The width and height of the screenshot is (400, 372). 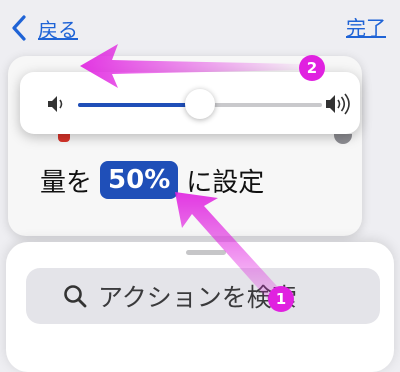 I want to click on back-button: 戻る, so click(x=44, y=28).